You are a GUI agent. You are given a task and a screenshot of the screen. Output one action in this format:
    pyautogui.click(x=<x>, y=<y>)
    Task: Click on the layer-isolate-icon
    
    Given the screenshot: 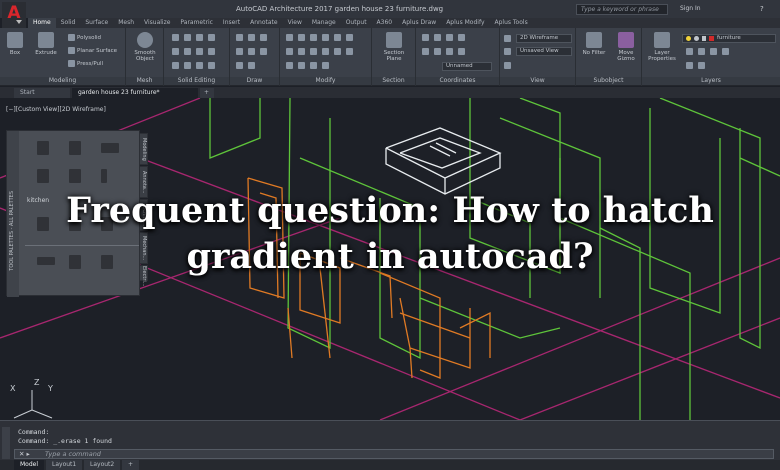 What is the action you would take?
    pyautogui.click(x=701, y=51)
    